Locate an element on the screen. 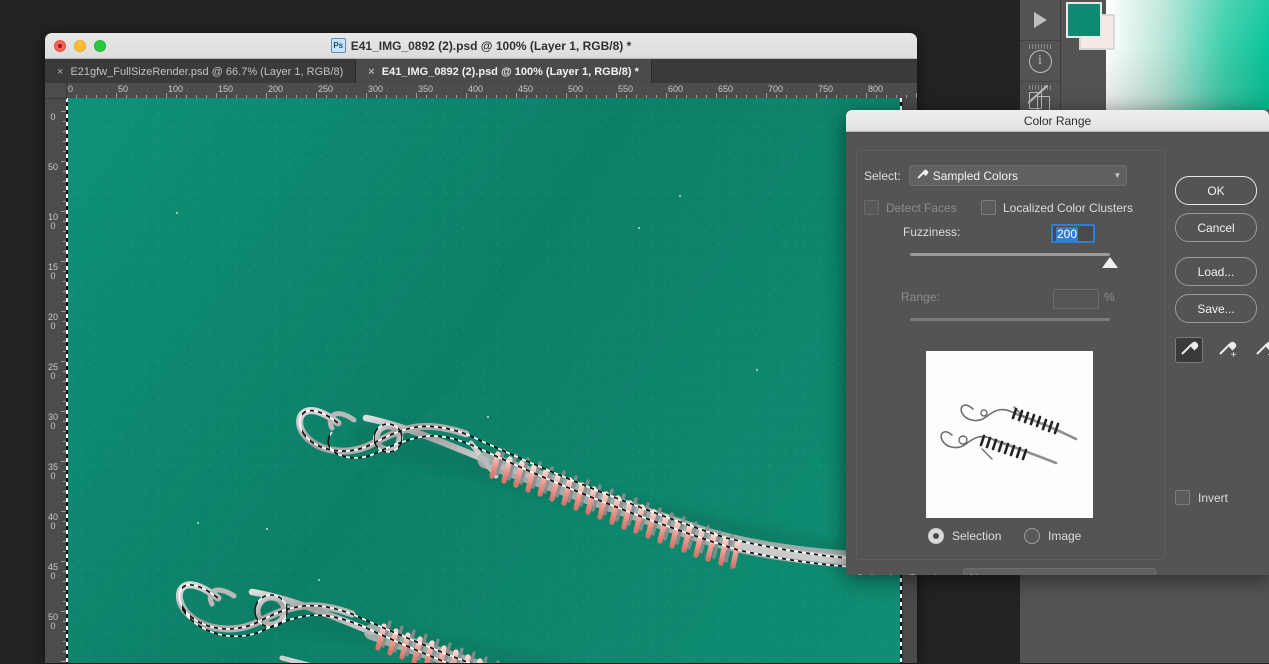 This screenshot has width=1269, height=664. gradient-layer-shade is located at coordinates (1187, 55).